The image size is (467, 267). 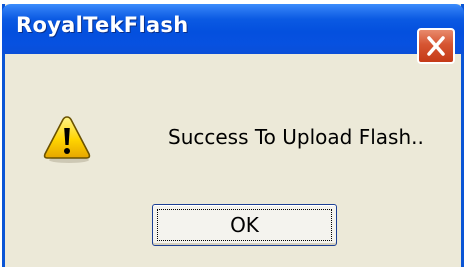 I want to click on ok-button: OK, so click(x=244, y=225).